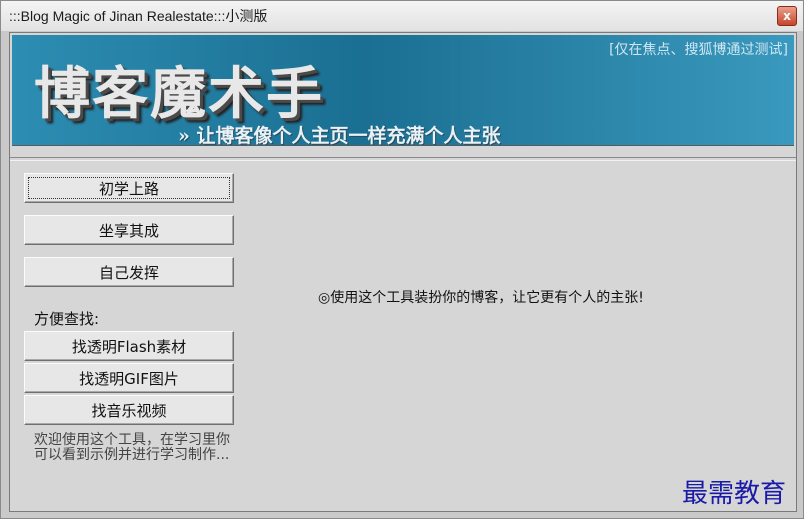 Image resolution: width=804 pixels, height=519 pixels. What do you see at coordinates (339, 135) in the screenshot?
I see `banner-slogan: » 让博客像个人主页一样充满个人主张` at bounding box center [339, 135].